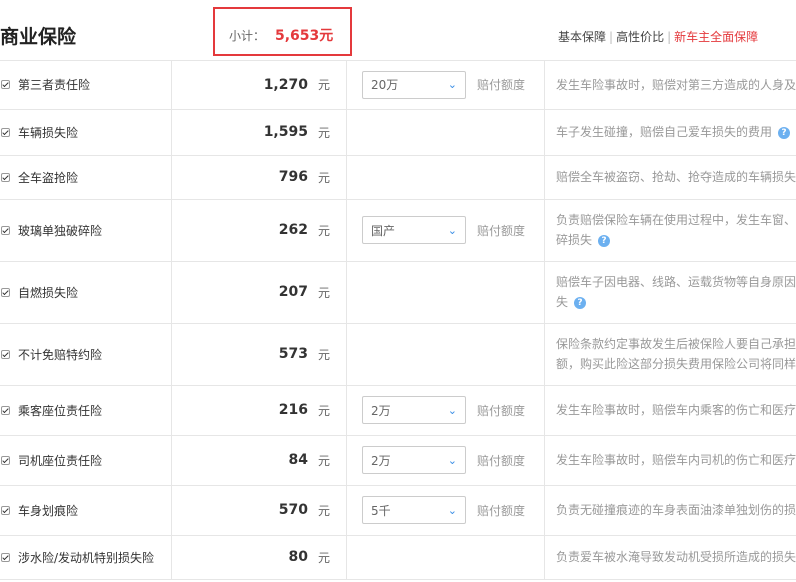 The image size is (796, 582). Describe the element at coordinates (716, 37) in the screenshot. I see `plan-new-owner-full: 新车主全面保障` at that location.